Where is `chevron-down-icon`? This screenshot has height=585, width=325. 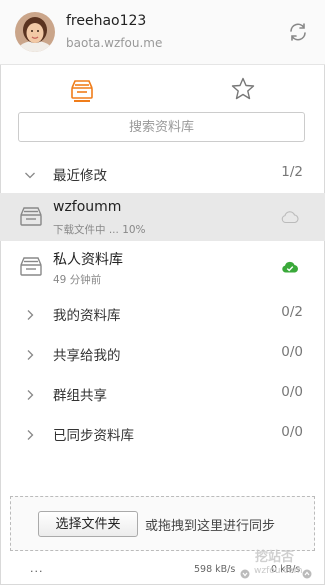
chevron-down-icon is located at coordinates (30, 172).